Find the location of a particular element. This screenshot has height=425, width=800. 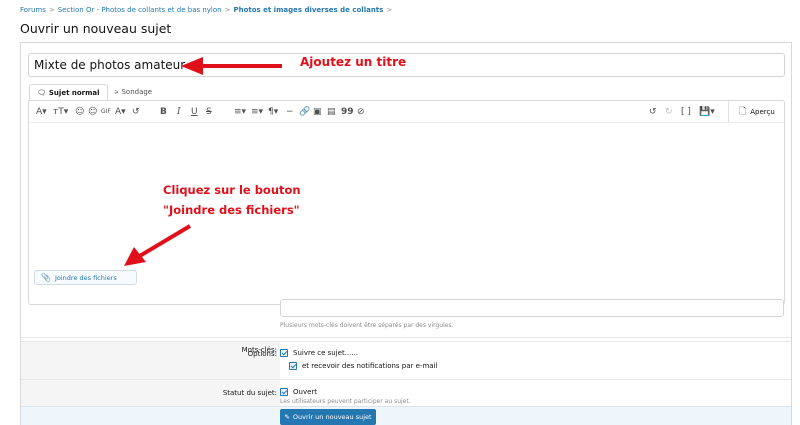

thread-title-input: Mixte de photos amateur is located at coordinates (406, 65).